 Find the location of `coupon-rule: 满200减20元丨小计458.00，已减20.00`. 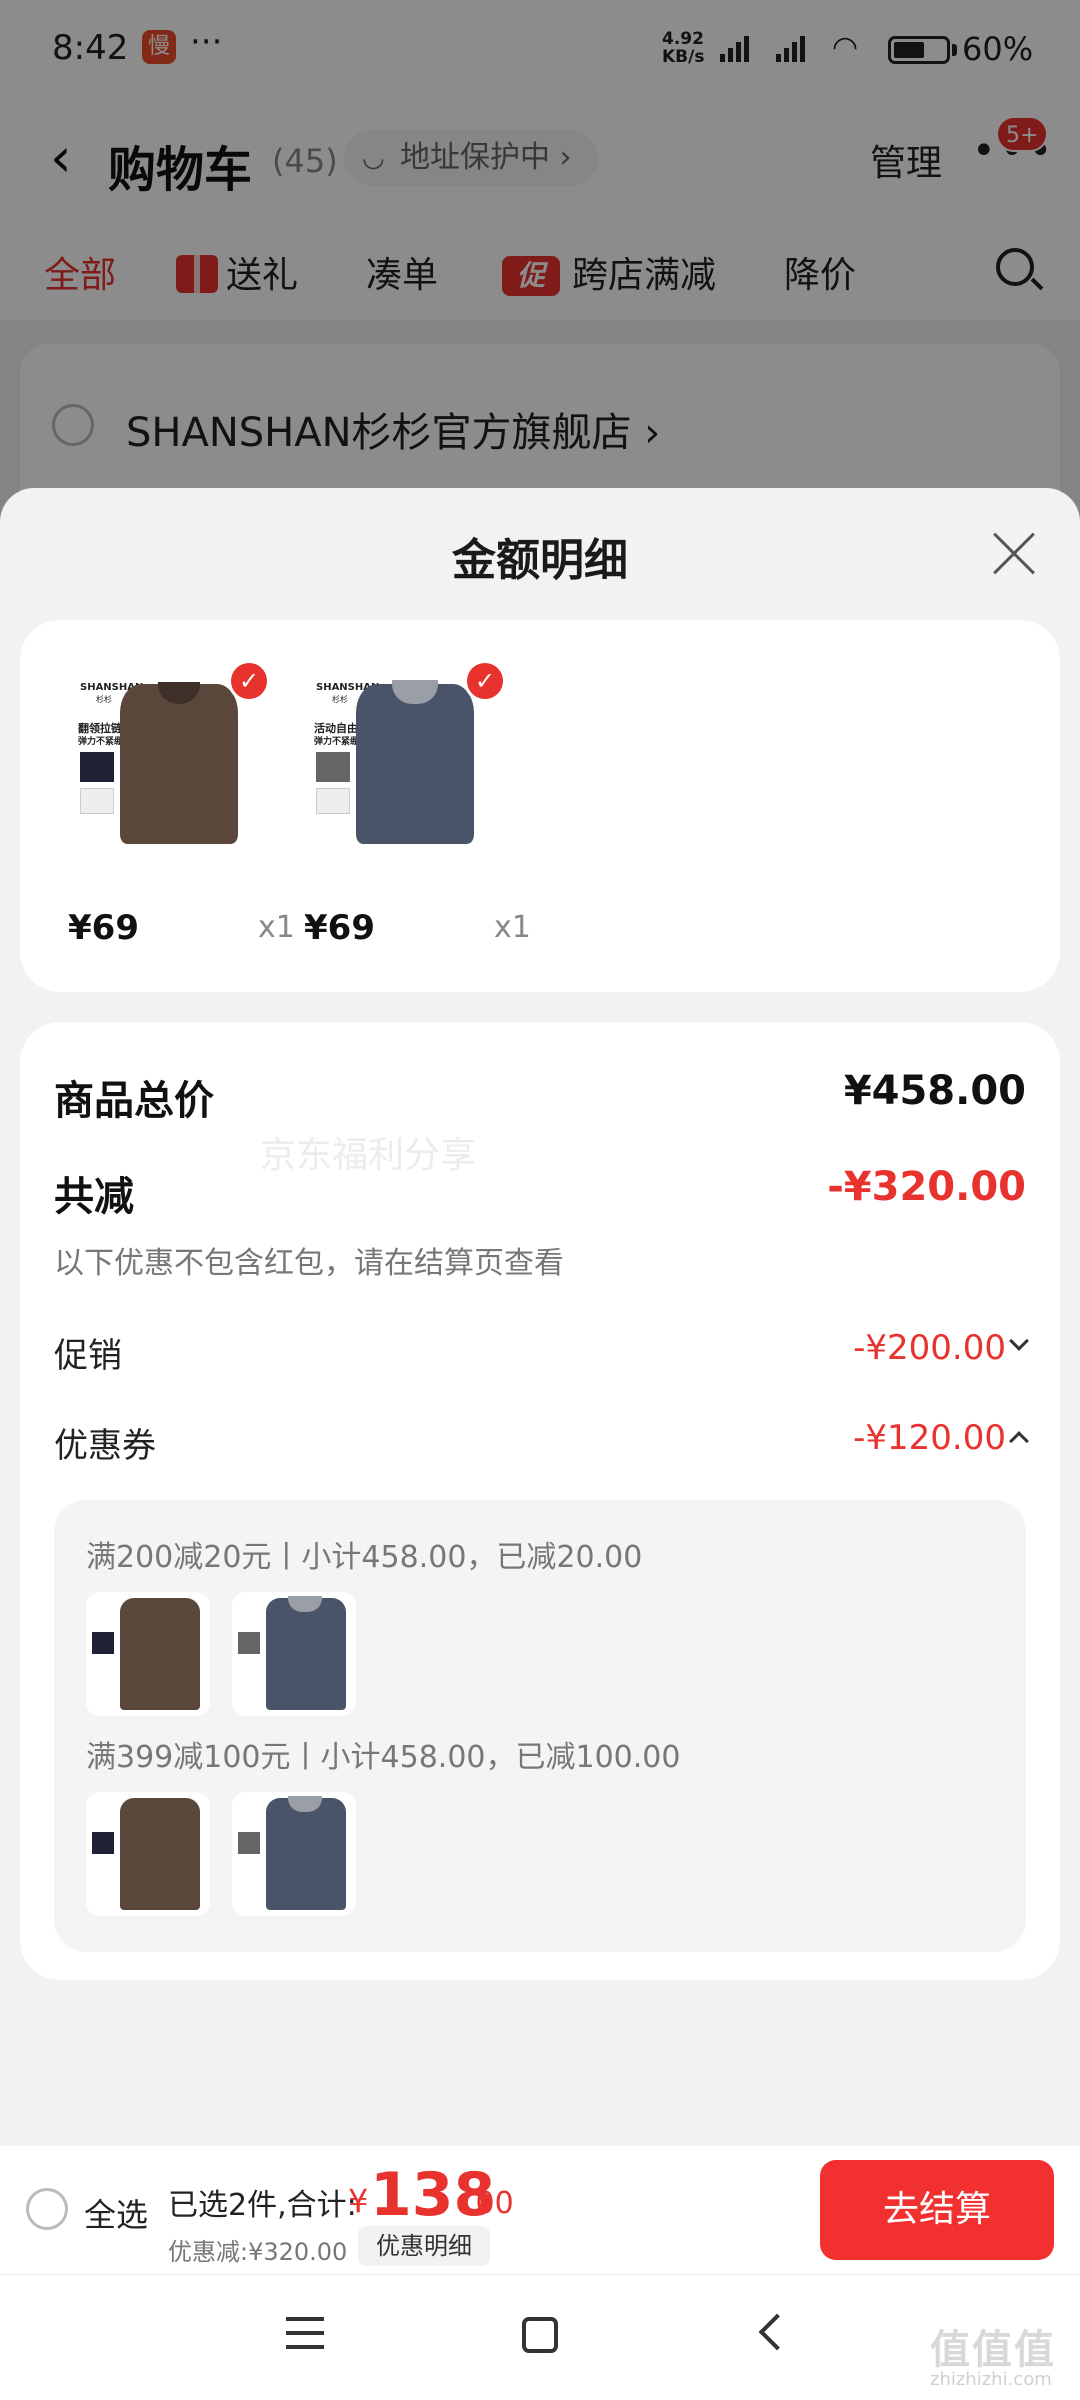

coupon-rule: 满200减20元丨小计458.00，已减20.00 is located at coordinates (364, 1557).